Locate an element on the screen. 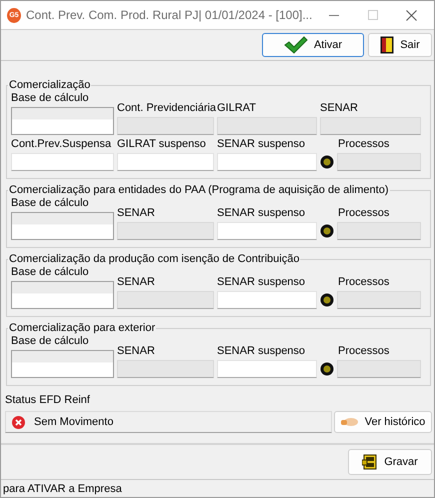 The width and height of the screenshot is (435, 498). cabinet-icon is located at coordinates (370, 462).